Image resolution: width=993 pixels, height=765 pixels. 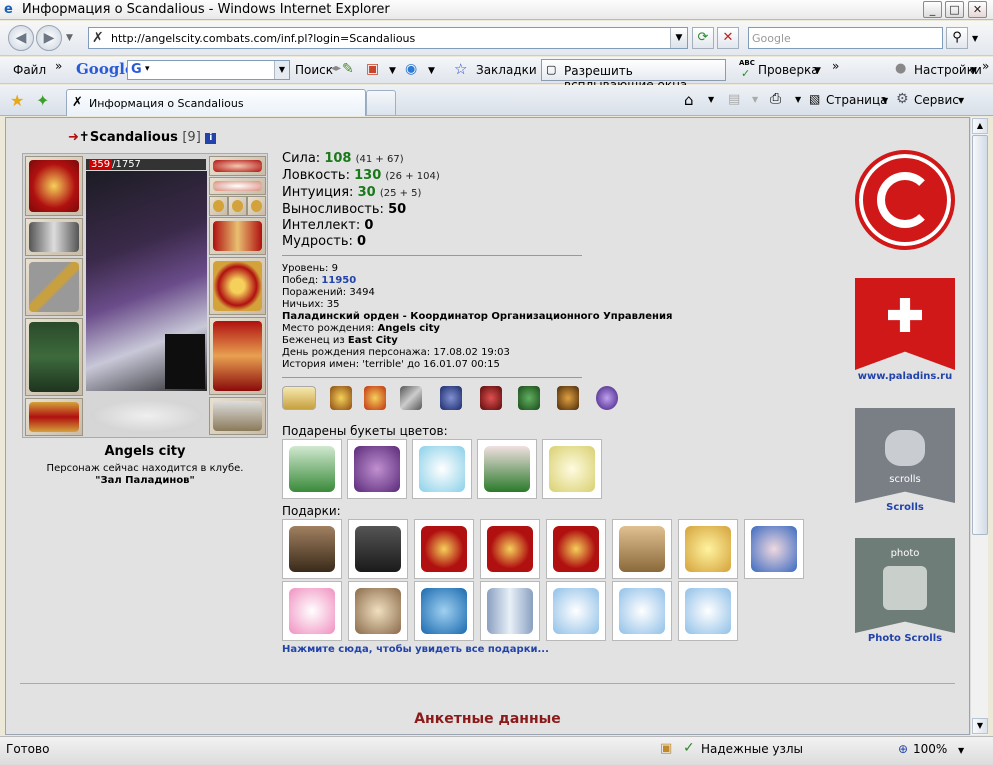 What do you see at coordinates (17, 100) in the screenshot?
I see `favorites-star-icon: ★` at bounding box center [17, 100].